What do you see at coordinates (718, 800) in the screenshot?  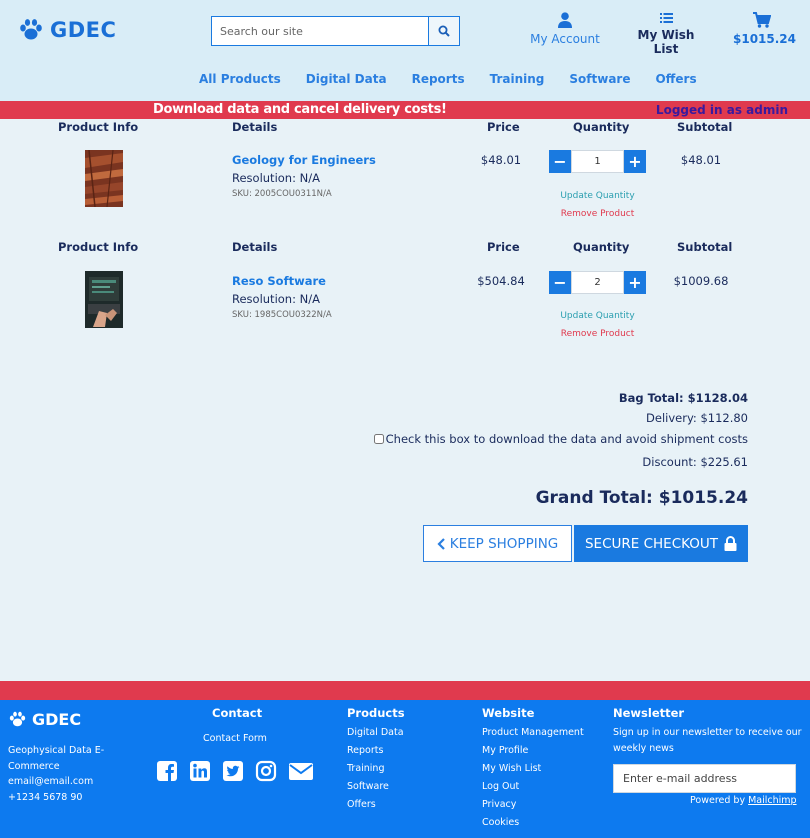 I see `powered-by-label: Powered by` at bounding box center [718, 800].